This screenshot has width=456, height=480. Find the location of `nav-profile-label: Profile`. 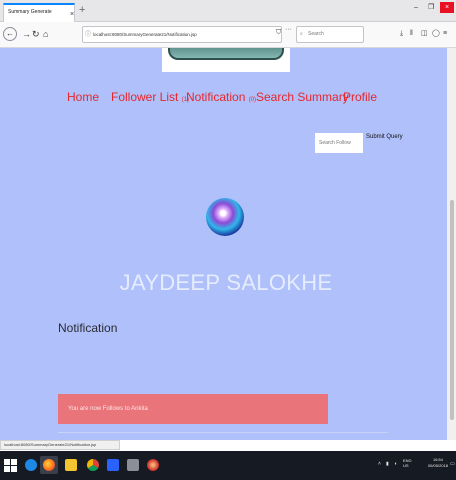

nav-profile-label: Profile is located at coordinates (360, 97).